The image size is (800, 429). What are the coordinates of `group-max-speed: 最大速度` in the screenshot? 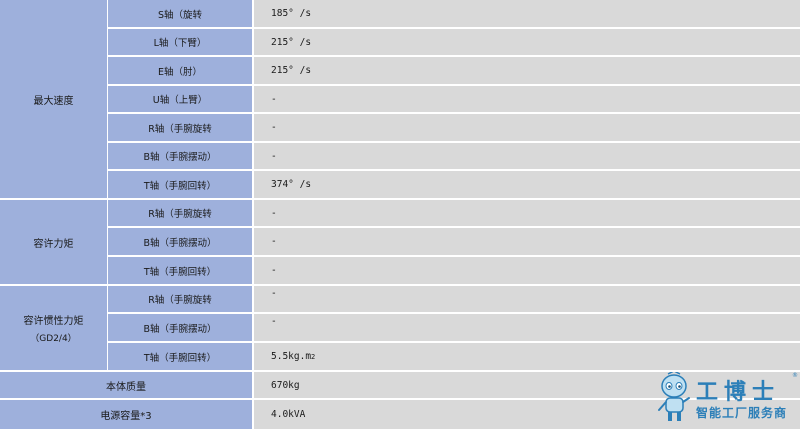 It's located at (54, 100).